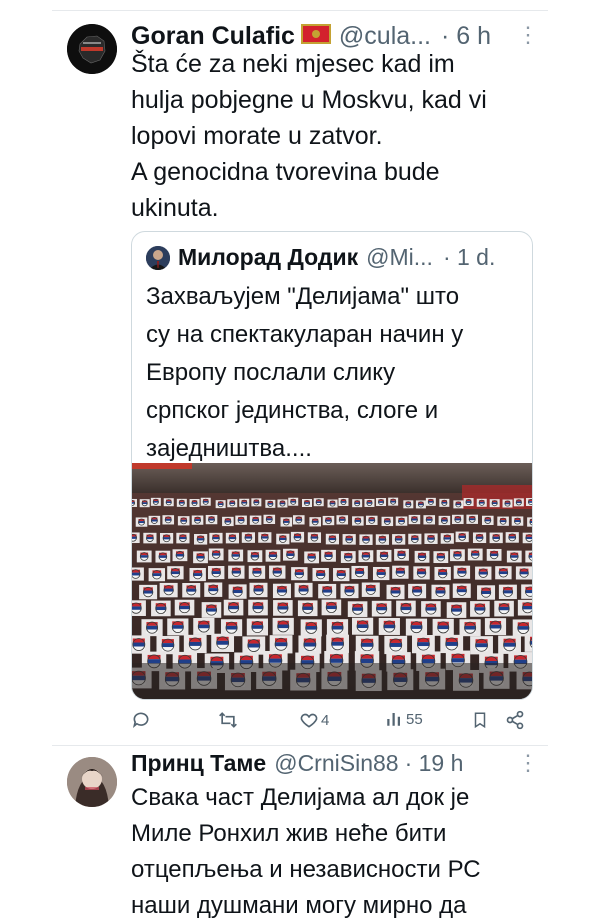 The height and width of the screenshot is (924, 600). I want to click on avatar-dodik, so click(158, 258).